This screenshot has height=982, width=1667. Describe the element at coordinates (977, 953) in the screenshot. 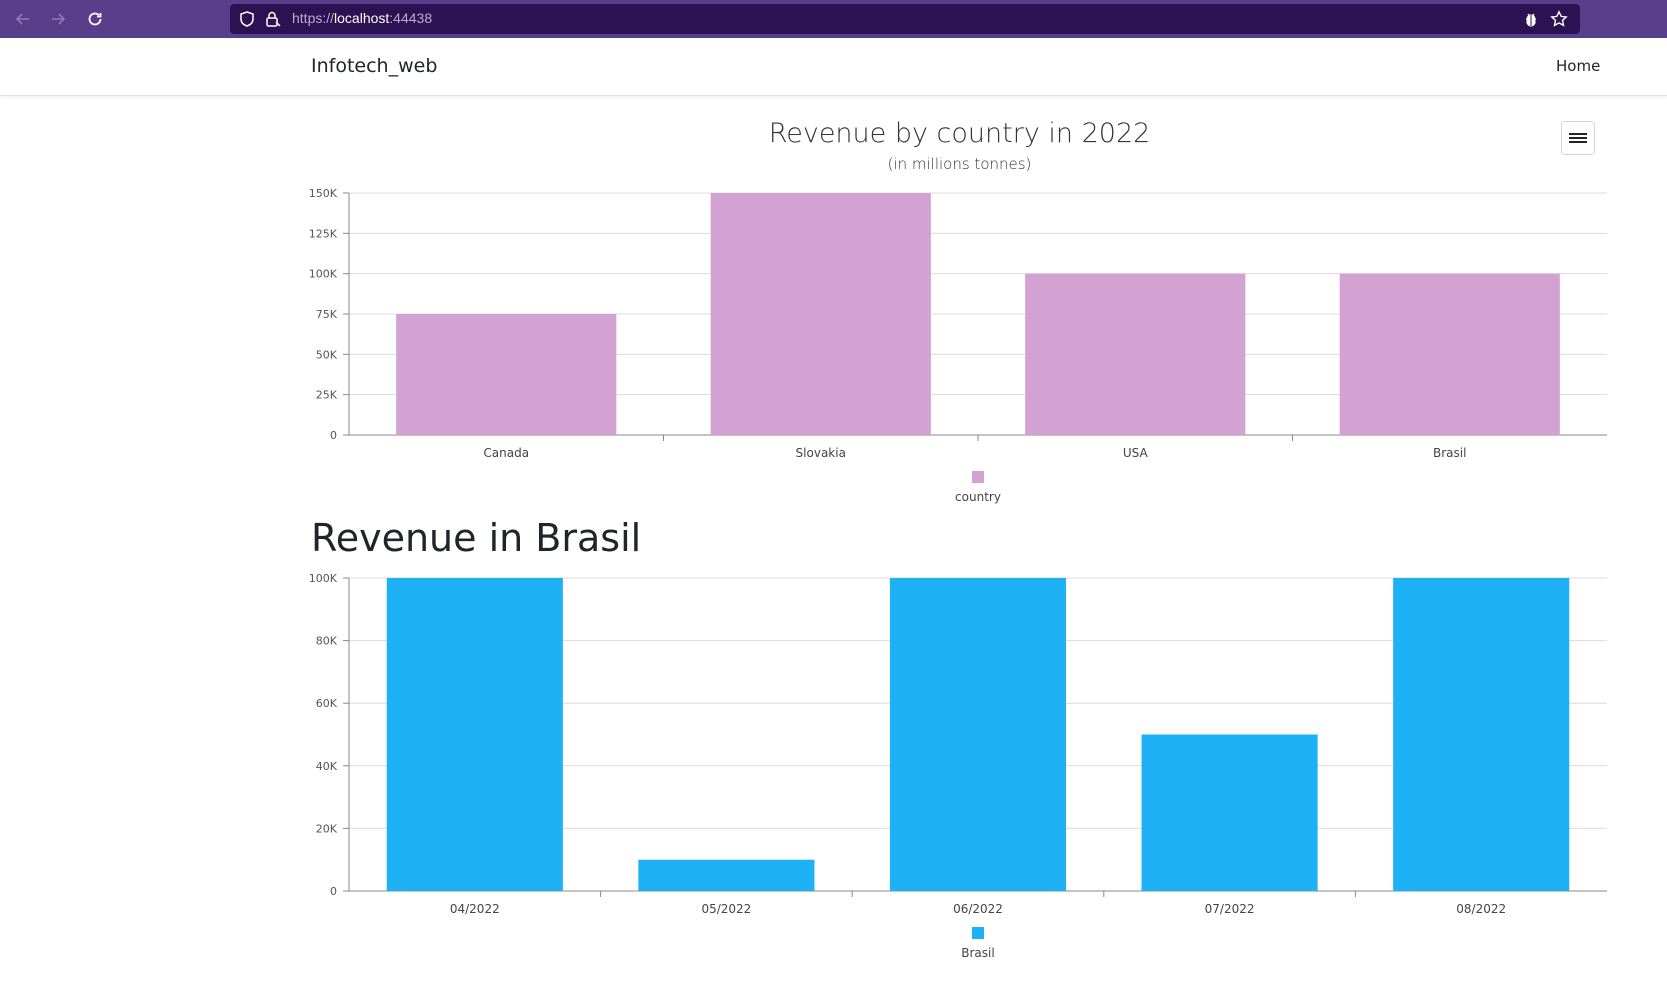

I see `chart2-legend-label: Brasil` at that location.